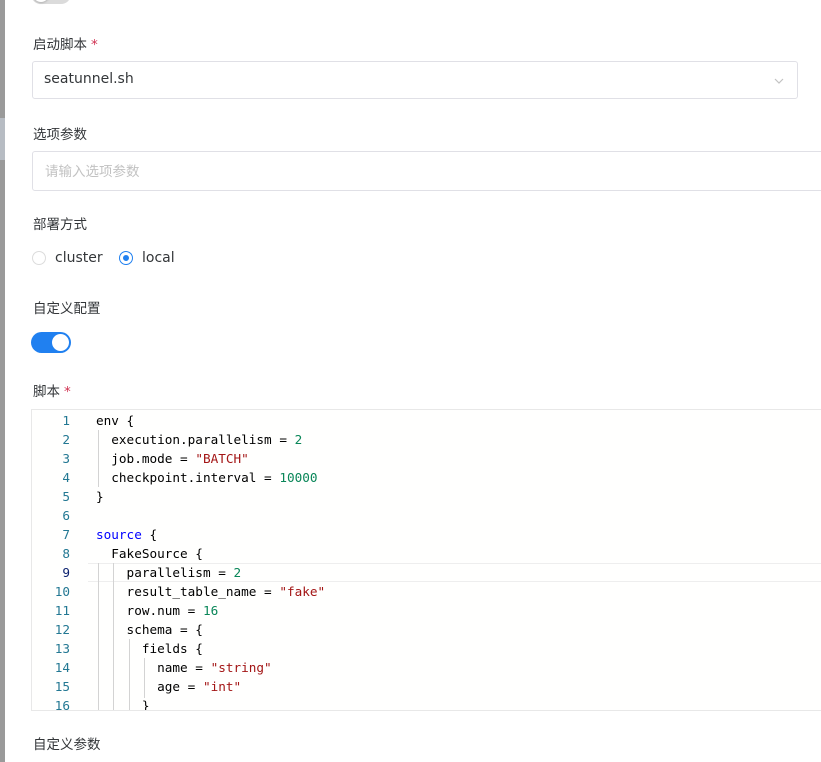  I want to click on options-label: 选项参数, so click(60, 135).